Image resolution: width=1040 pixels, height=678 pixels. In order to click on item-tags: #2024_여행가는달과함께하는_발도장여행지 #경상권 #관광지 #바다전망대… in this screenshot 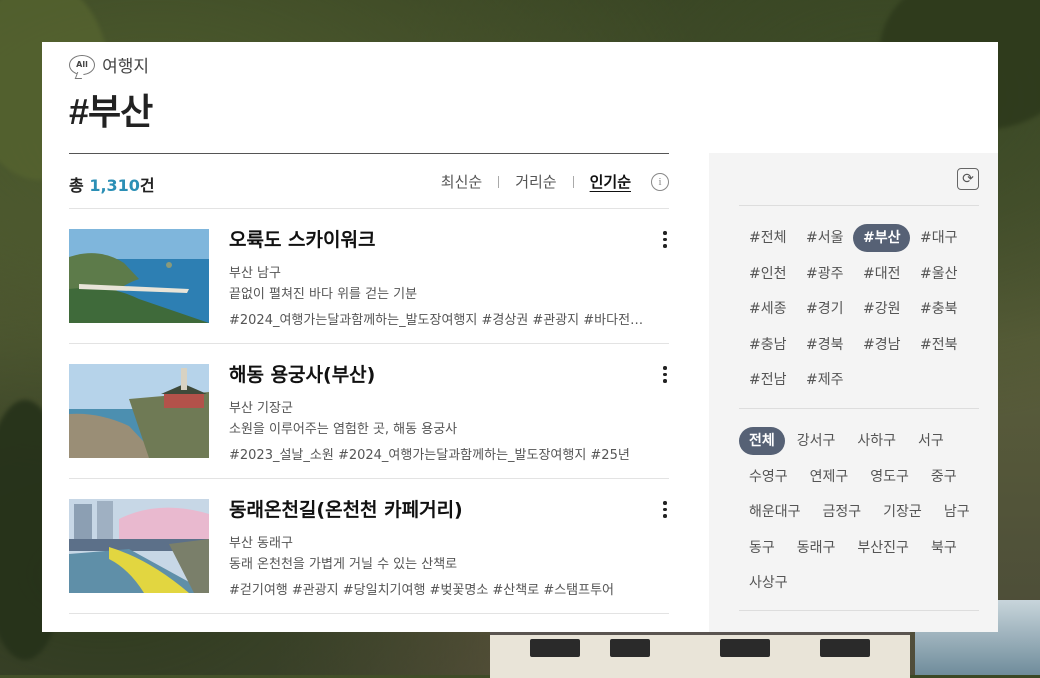, I will do `click(438, 320)`.